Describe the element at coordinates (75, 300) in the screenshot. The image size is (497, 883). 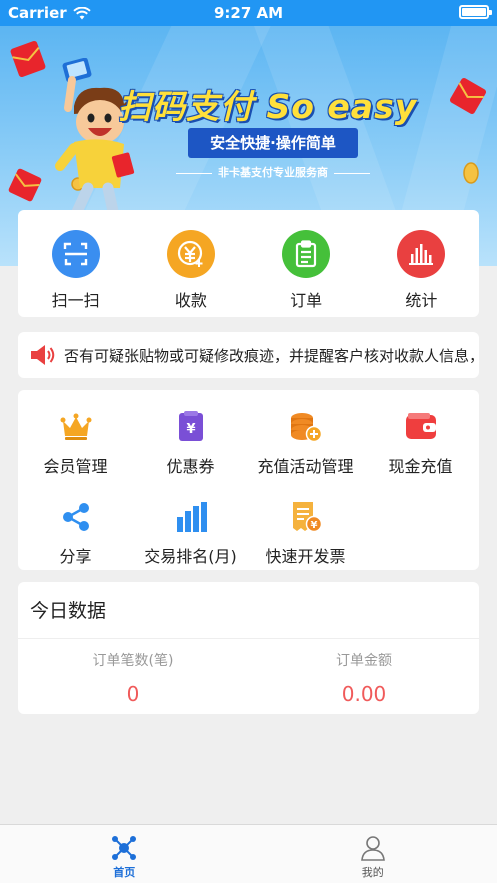
I see `quick-action-label: 扫一扫` at that location.